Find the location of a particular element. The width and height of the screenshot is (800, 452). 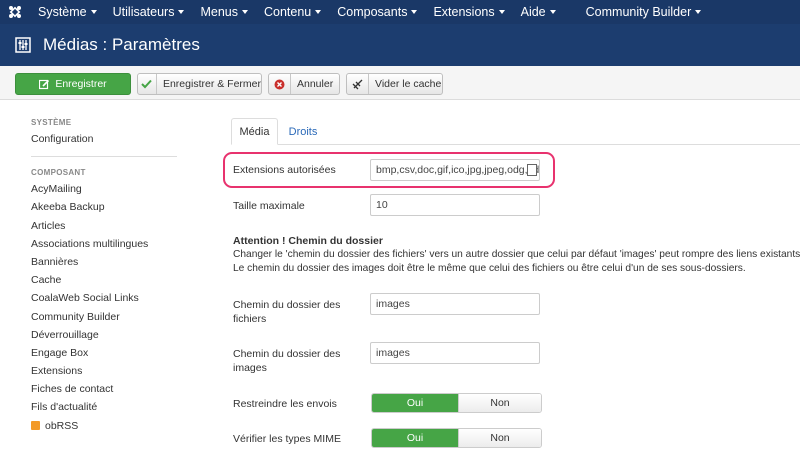

joomla-logo-icon is located at coordinates (15, 12).